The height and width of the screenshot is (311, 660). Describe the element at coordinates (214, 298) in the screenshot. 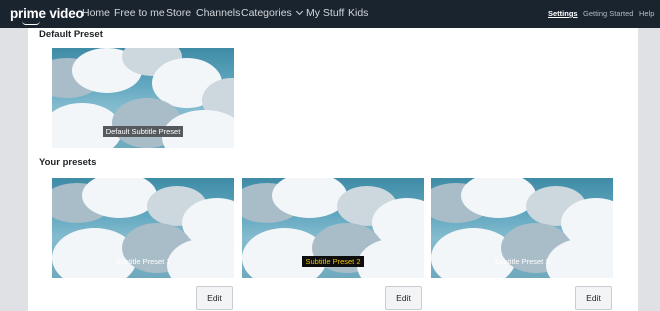

I see `edit-preset-1-button: Edit` at that location.